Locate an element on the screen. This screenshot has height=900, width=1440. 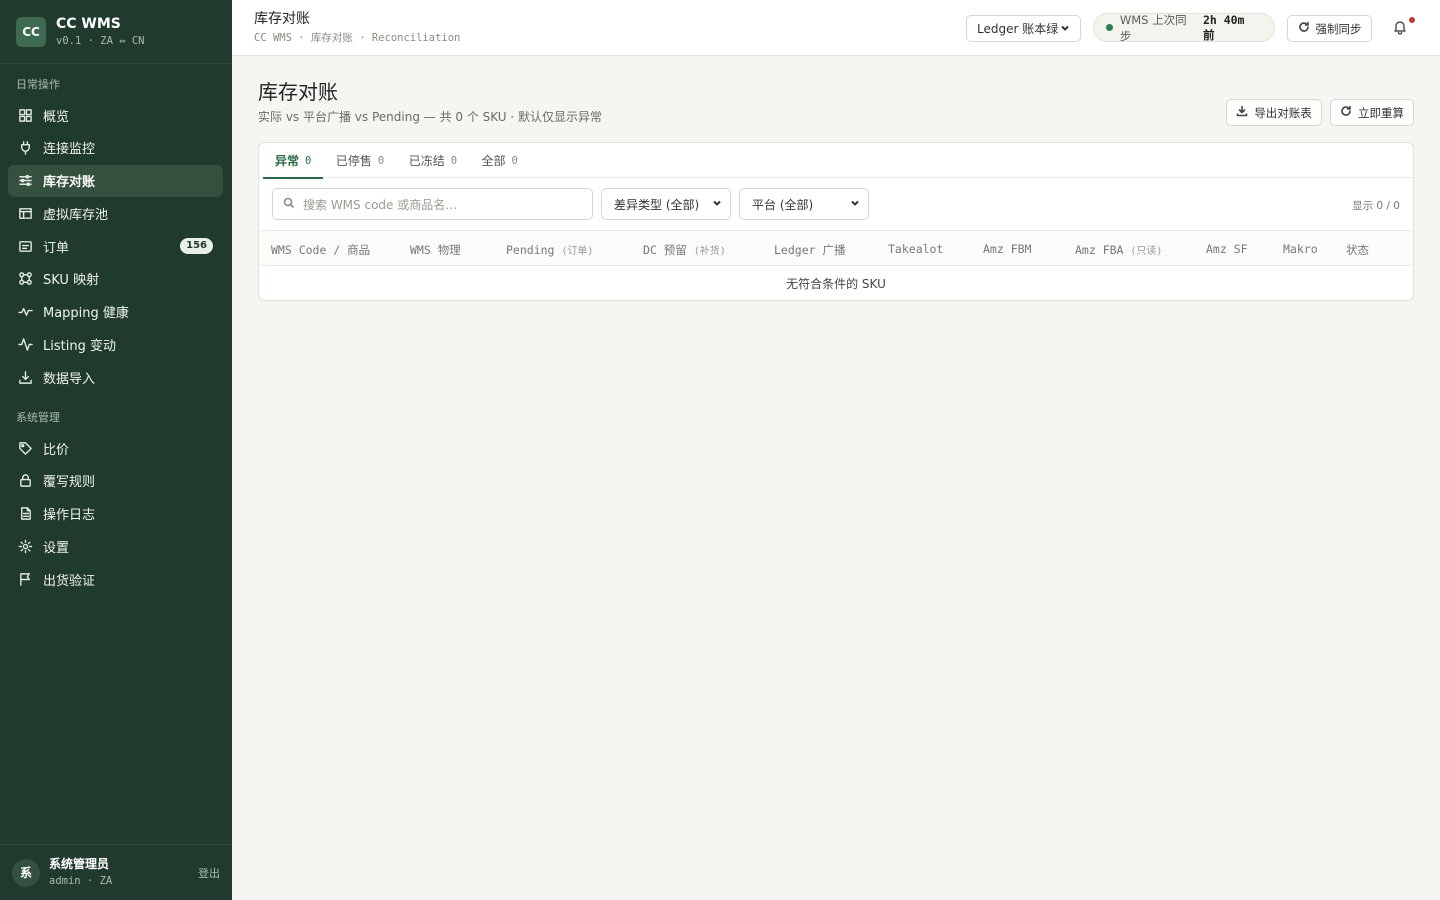
sidebar-item-settings: 设置 is located at coordinates (115, 546).